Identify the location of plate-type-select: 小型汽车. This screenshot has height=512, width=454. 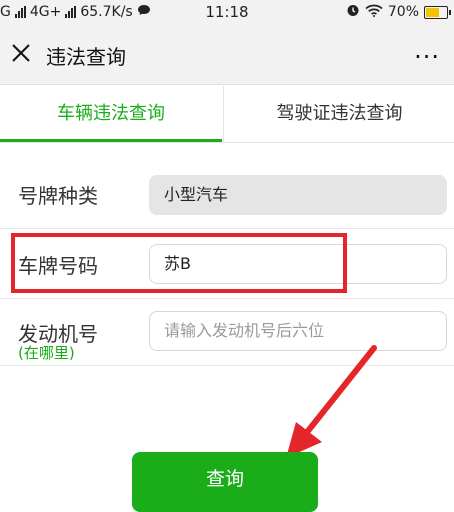
(298, 195).